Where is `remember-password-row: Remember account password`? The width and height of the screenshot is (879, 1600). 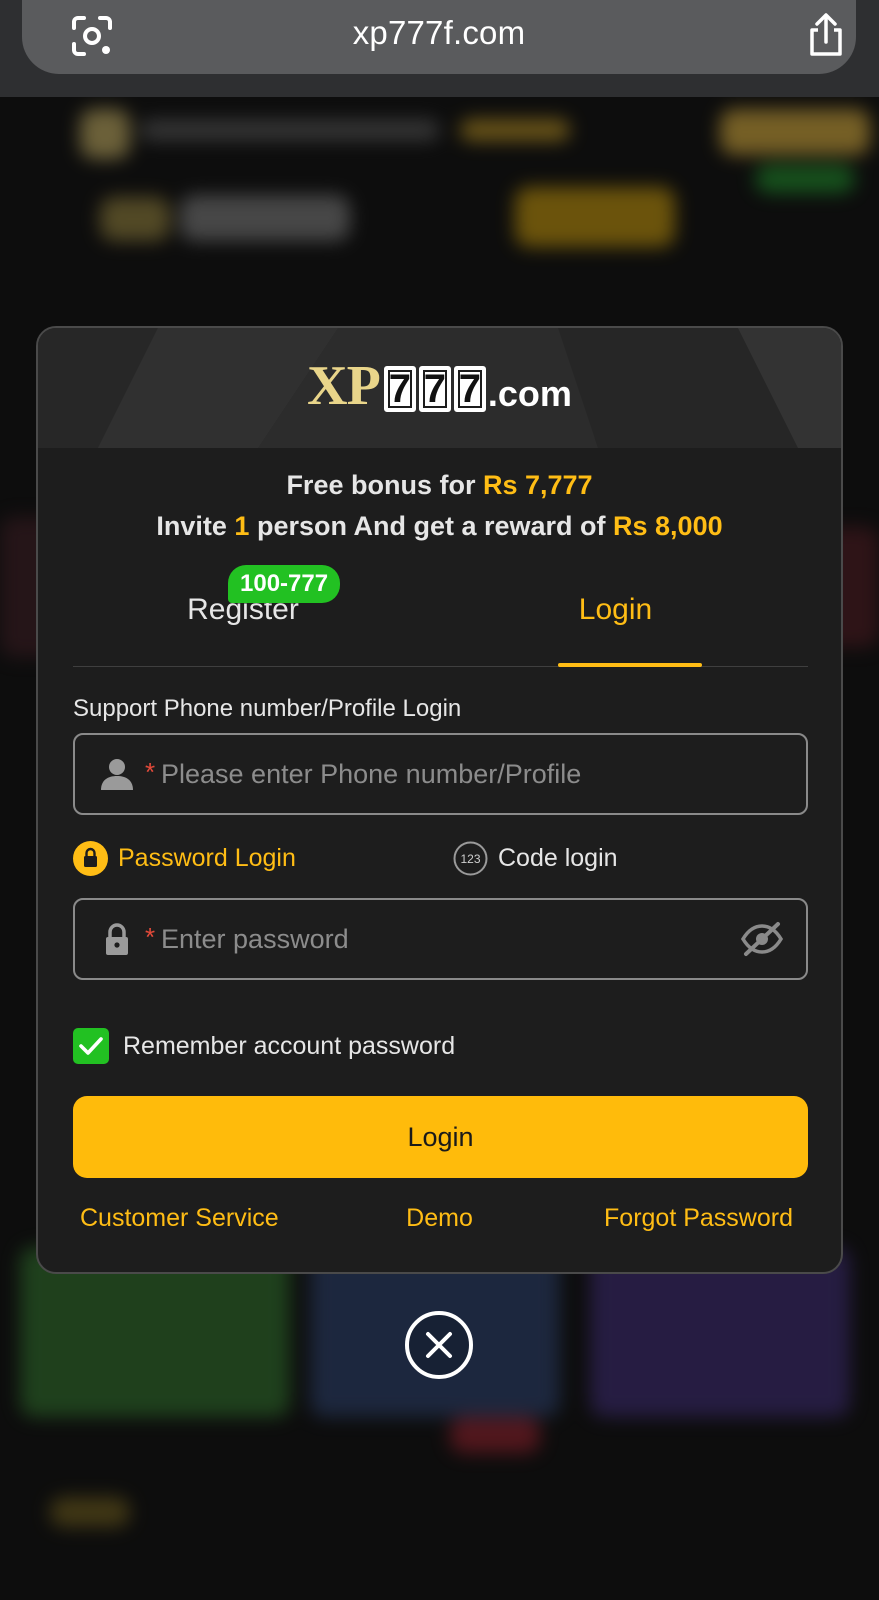 remember-password-row: Remember account password is located at coordinates (264, 1046).